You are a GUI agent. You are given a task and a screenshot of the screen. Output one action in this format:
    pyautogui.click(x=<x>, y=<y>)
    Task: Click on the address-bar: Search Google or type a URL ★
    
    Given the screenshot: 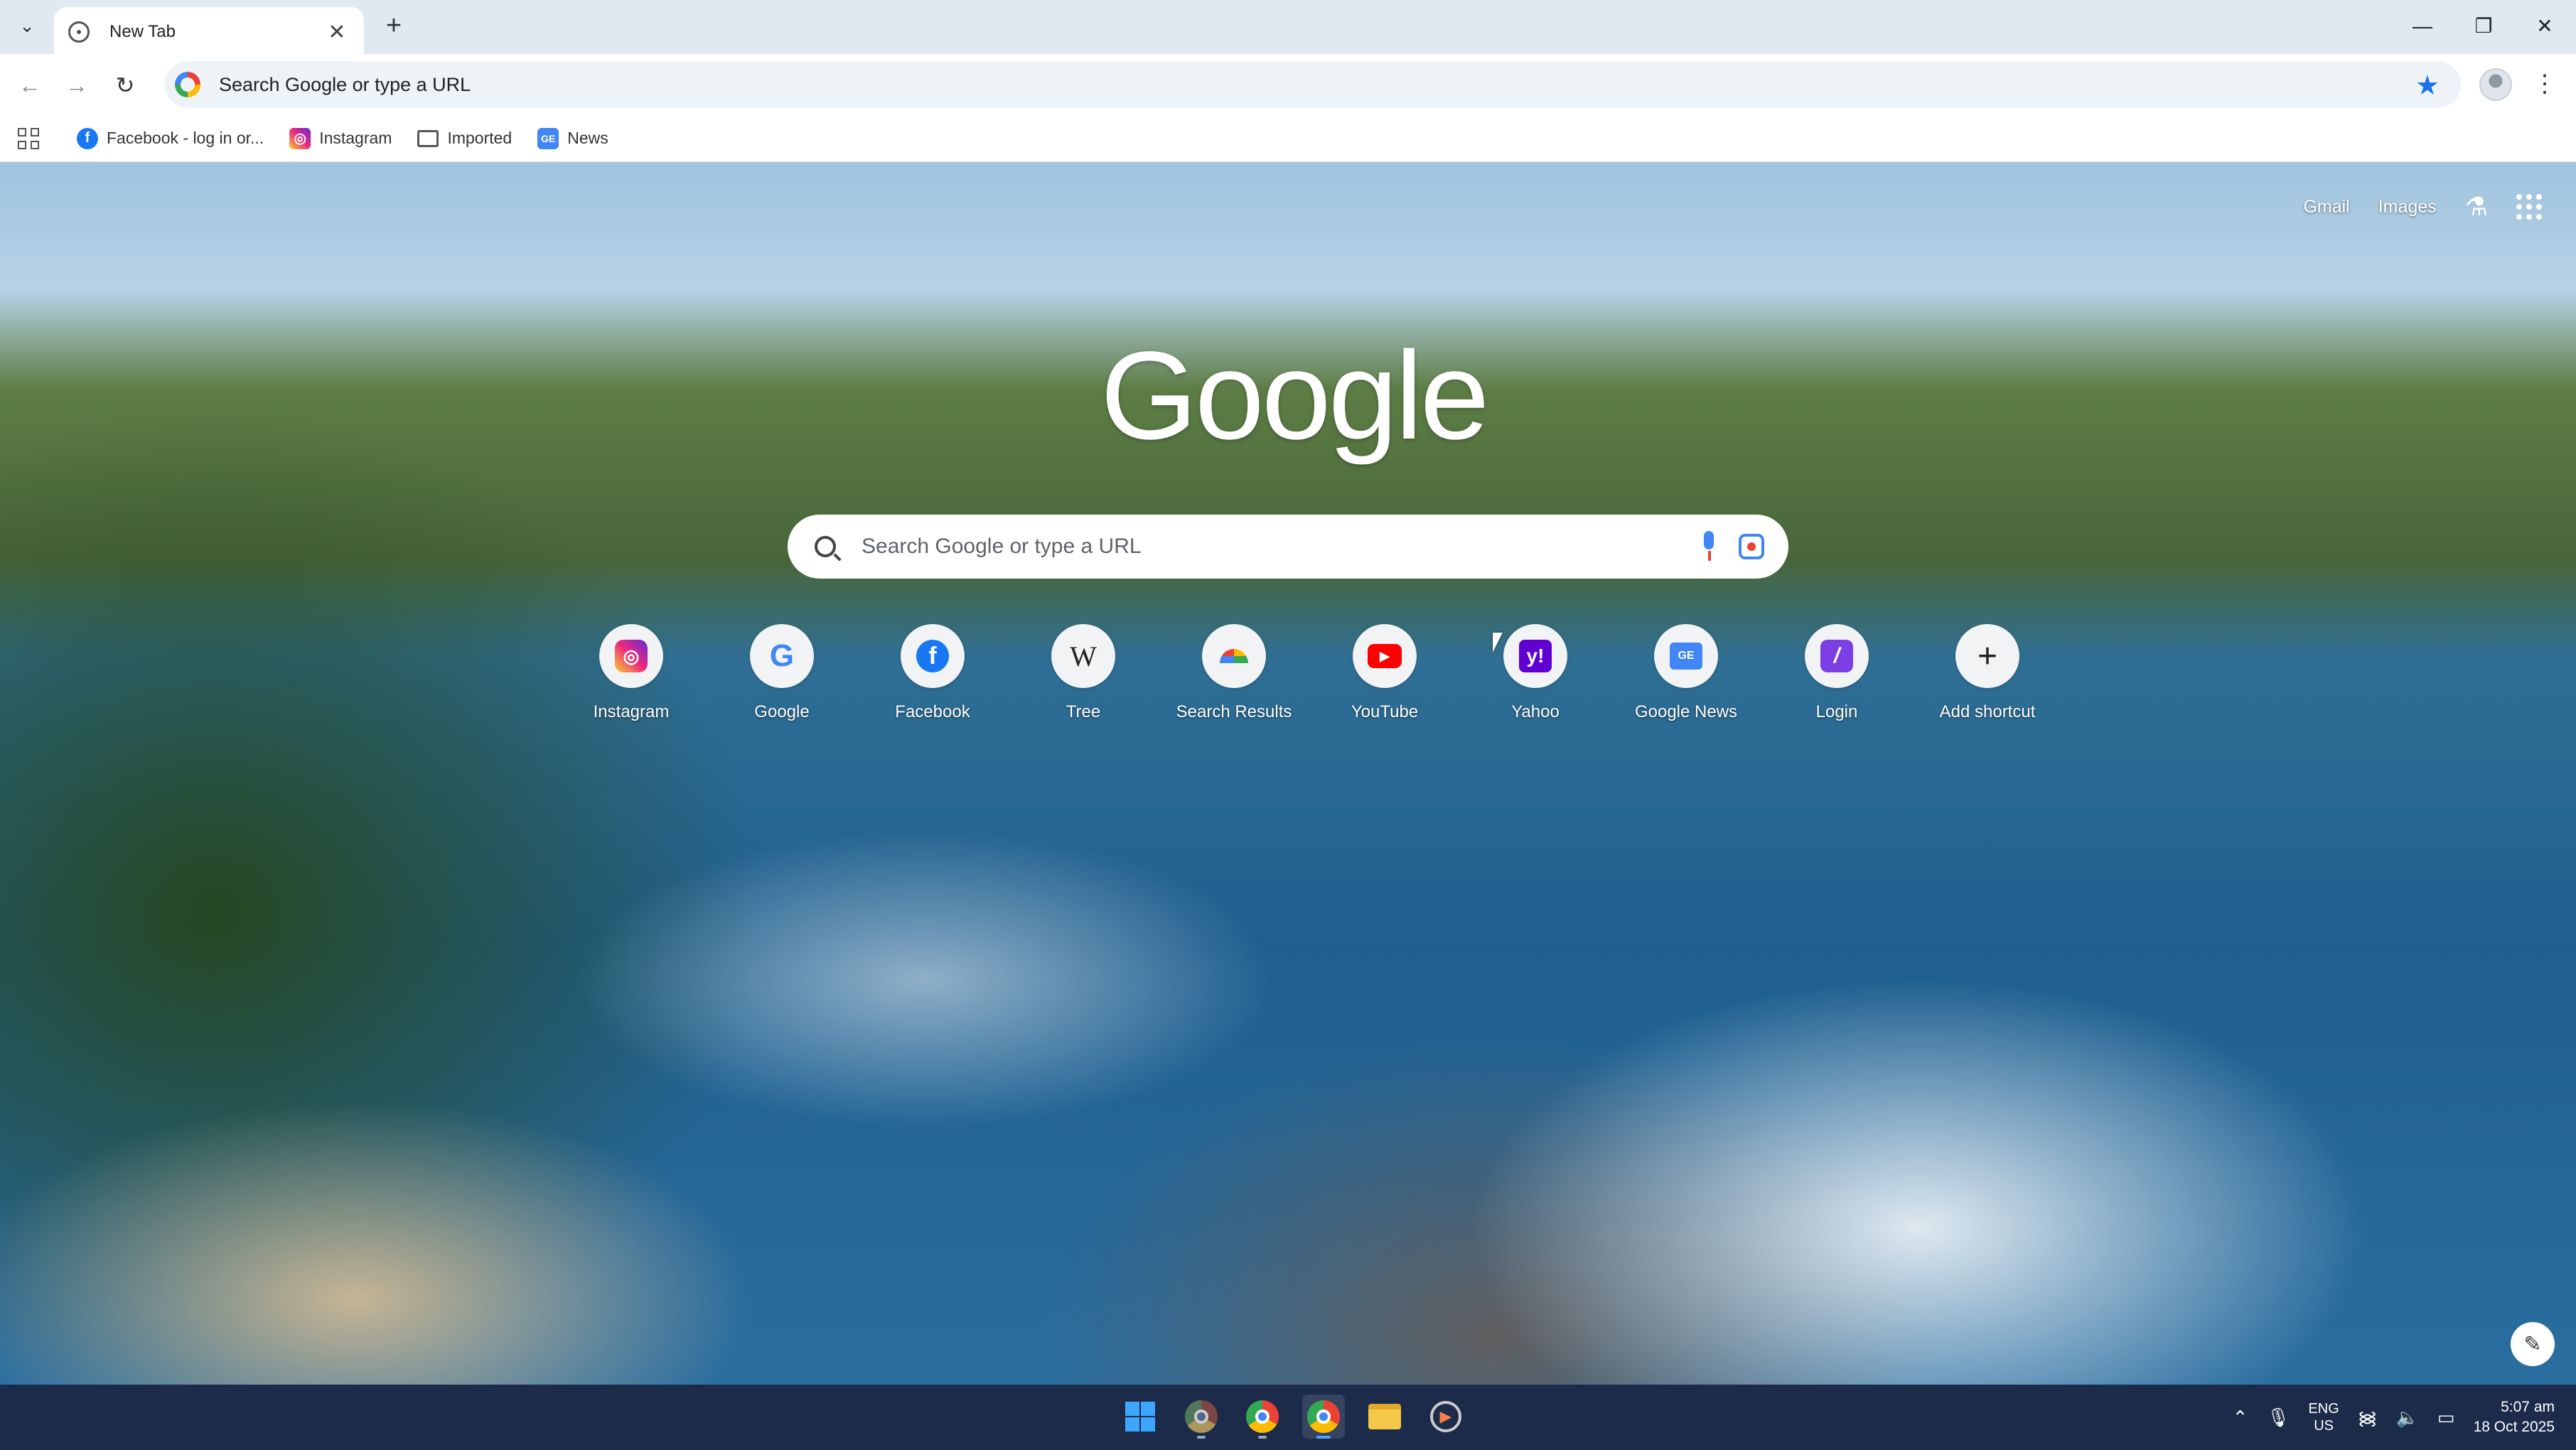 What is the action you would take?
    pyautogui.click(x=1313, y=84)
    